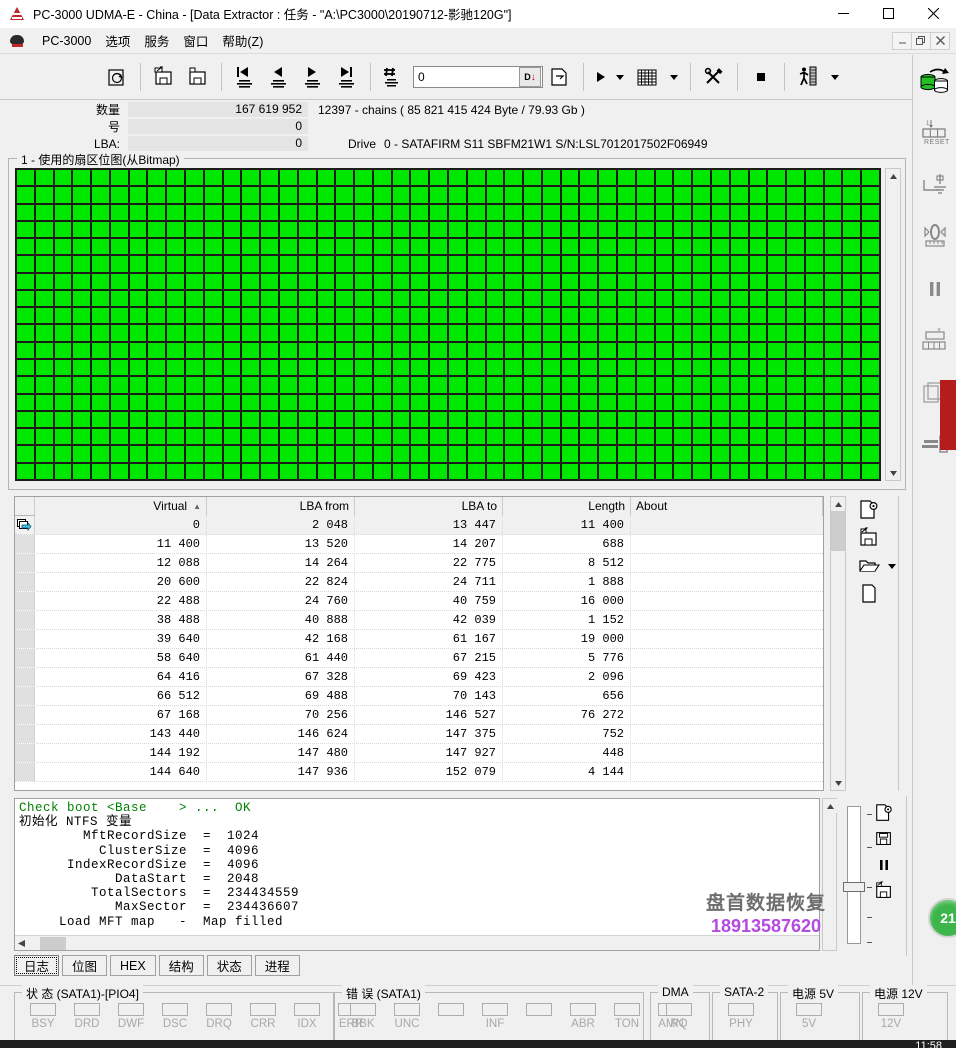 This screenshot has height=1048, width=956. I want to click on maximize-button, so click(888, 14).